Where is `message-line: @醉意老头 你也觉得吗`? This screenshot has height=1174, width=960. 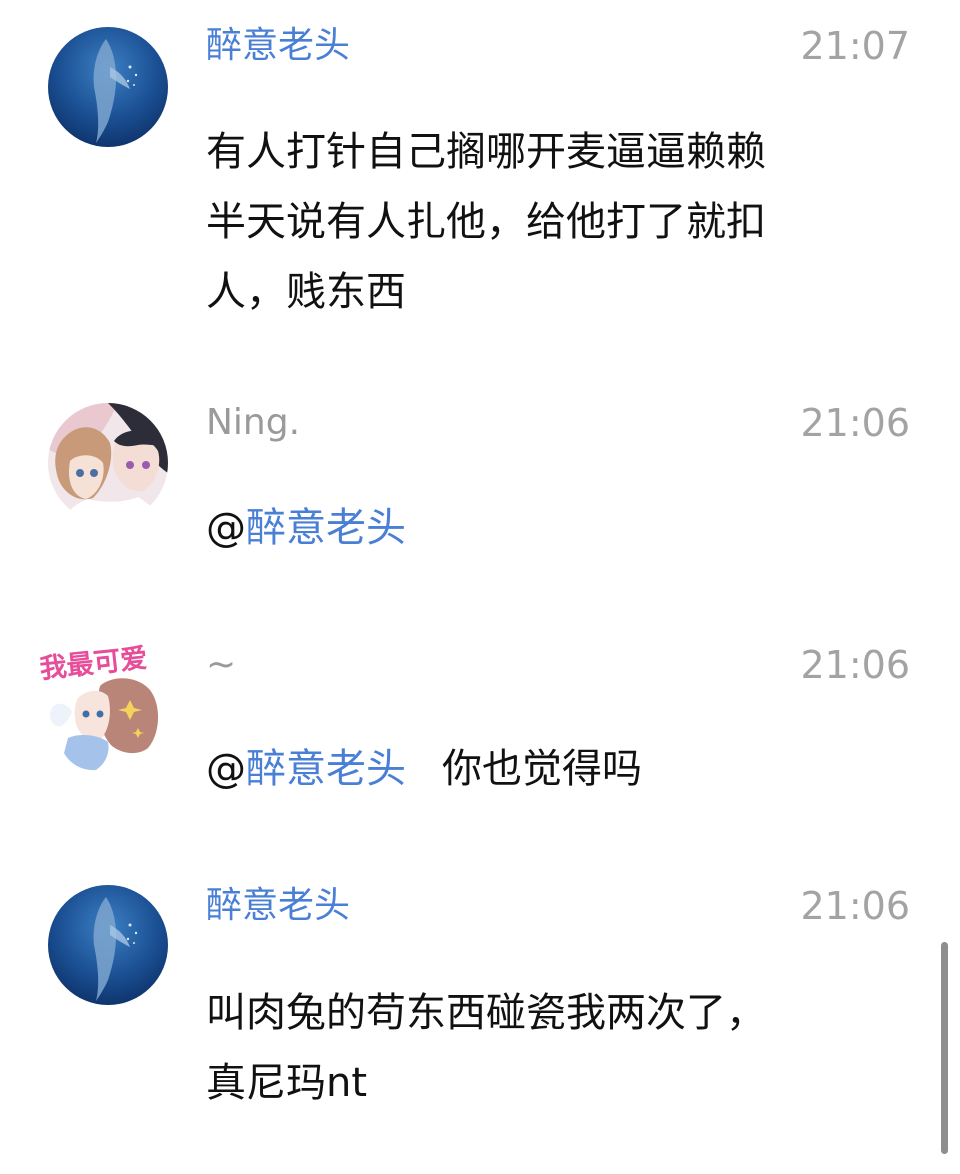 message-line: @醉意老头 你也觉得吗 is located at coordinates (551, 769).